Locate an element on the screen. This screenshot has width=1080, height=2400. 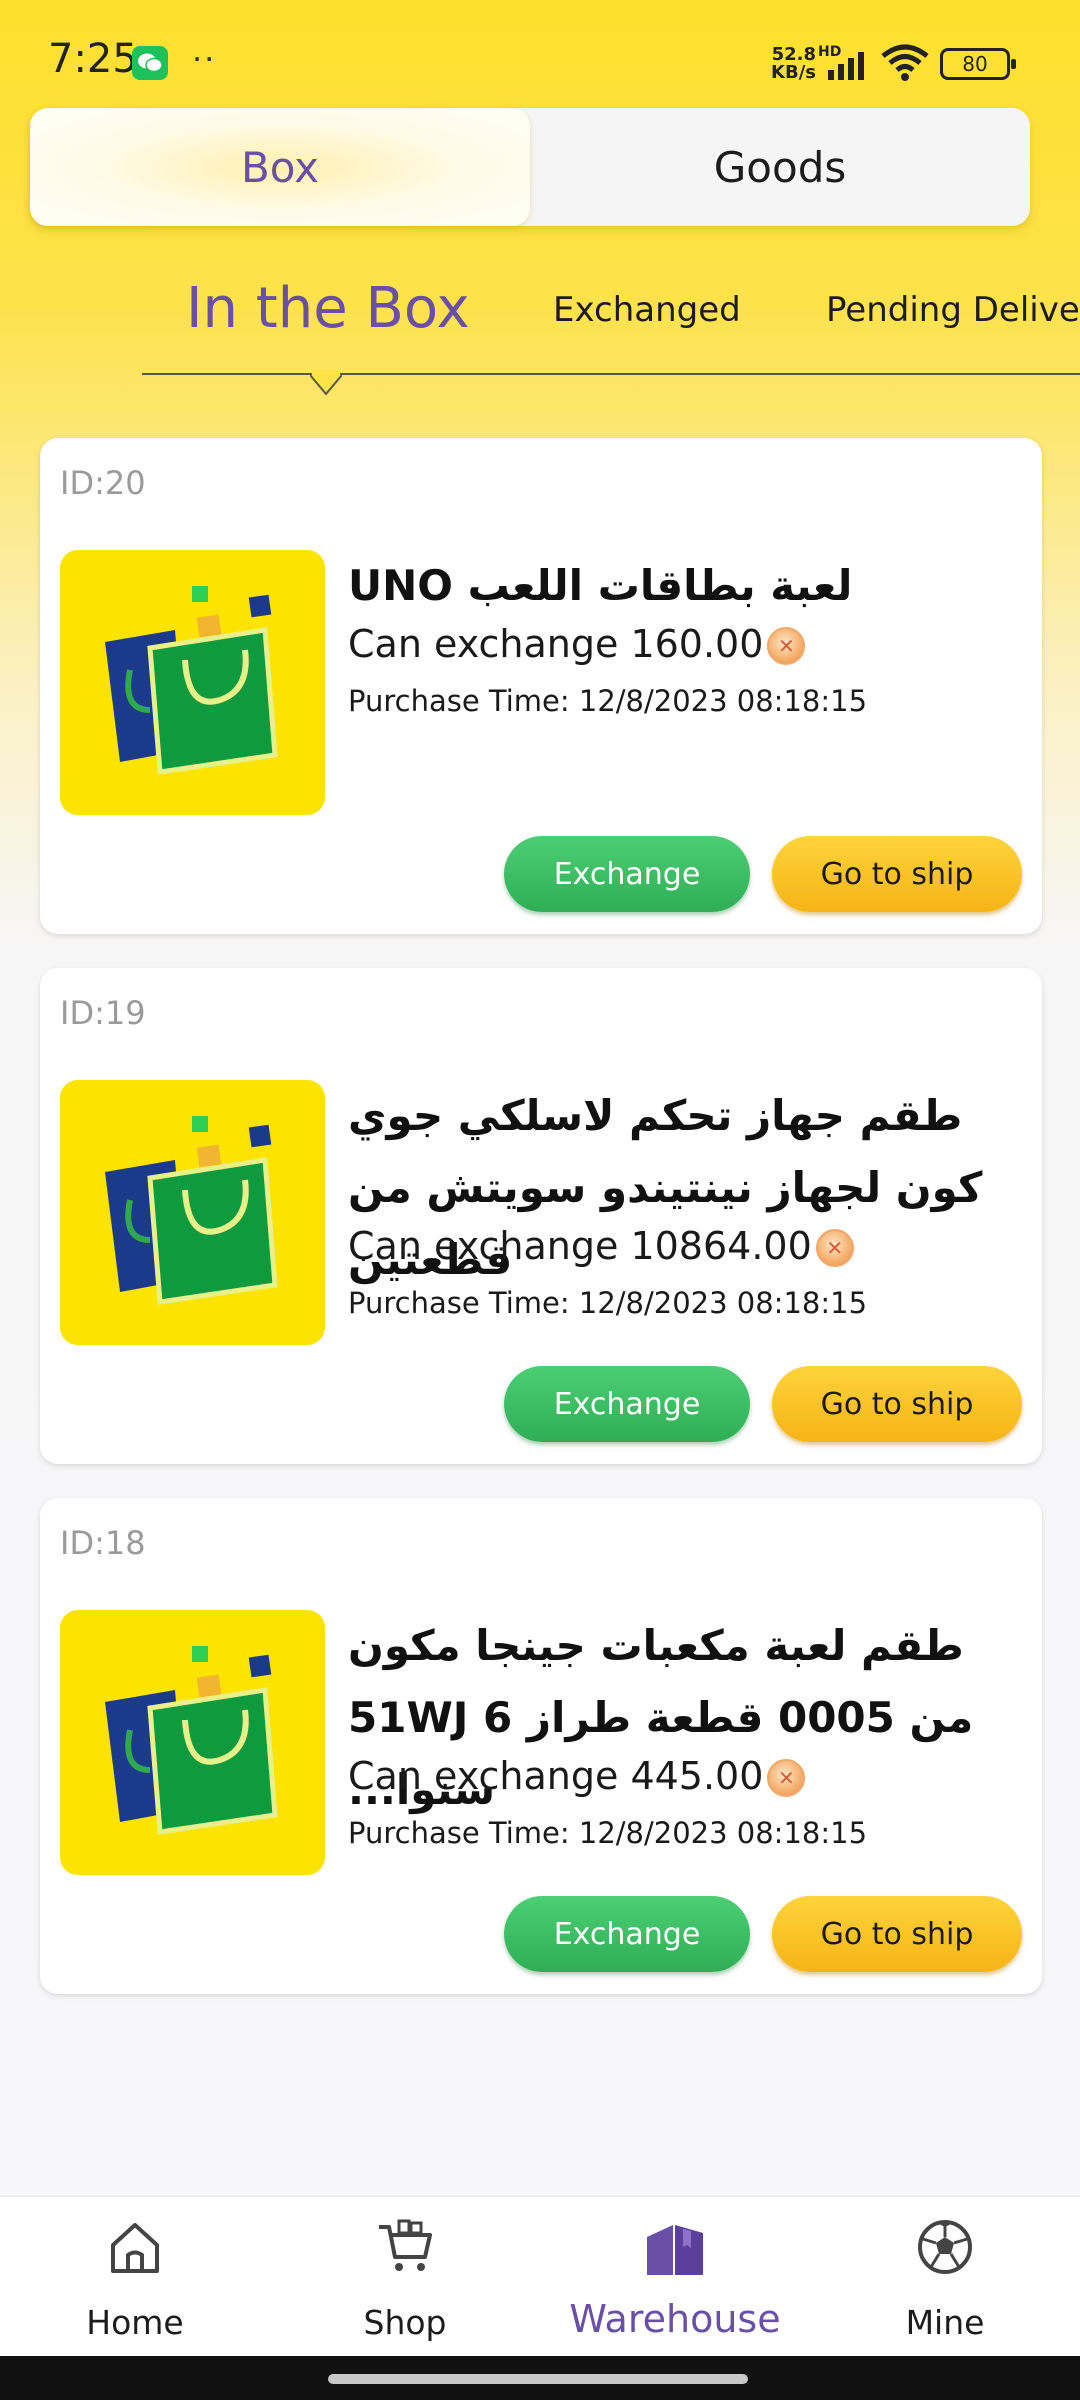
nav-label-warehouse: Warehouse is located at coordinates (675, 2319).